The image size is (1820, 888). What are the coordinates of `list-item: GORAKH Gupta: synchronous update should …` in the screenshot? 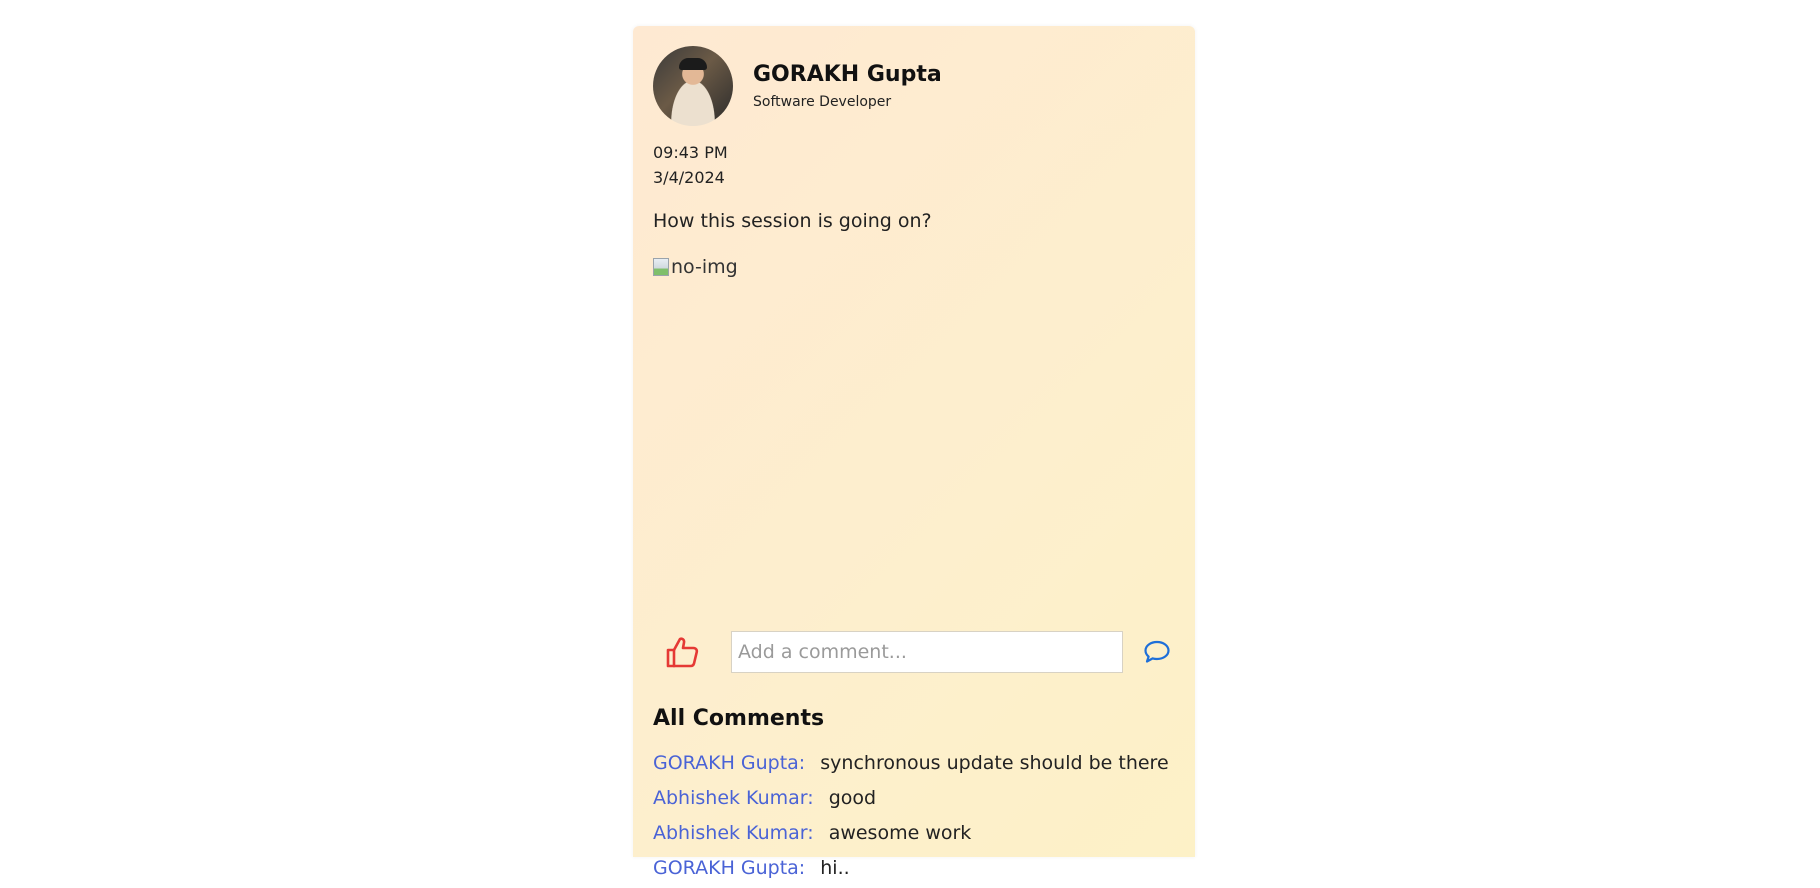 It's located at (914, 765).